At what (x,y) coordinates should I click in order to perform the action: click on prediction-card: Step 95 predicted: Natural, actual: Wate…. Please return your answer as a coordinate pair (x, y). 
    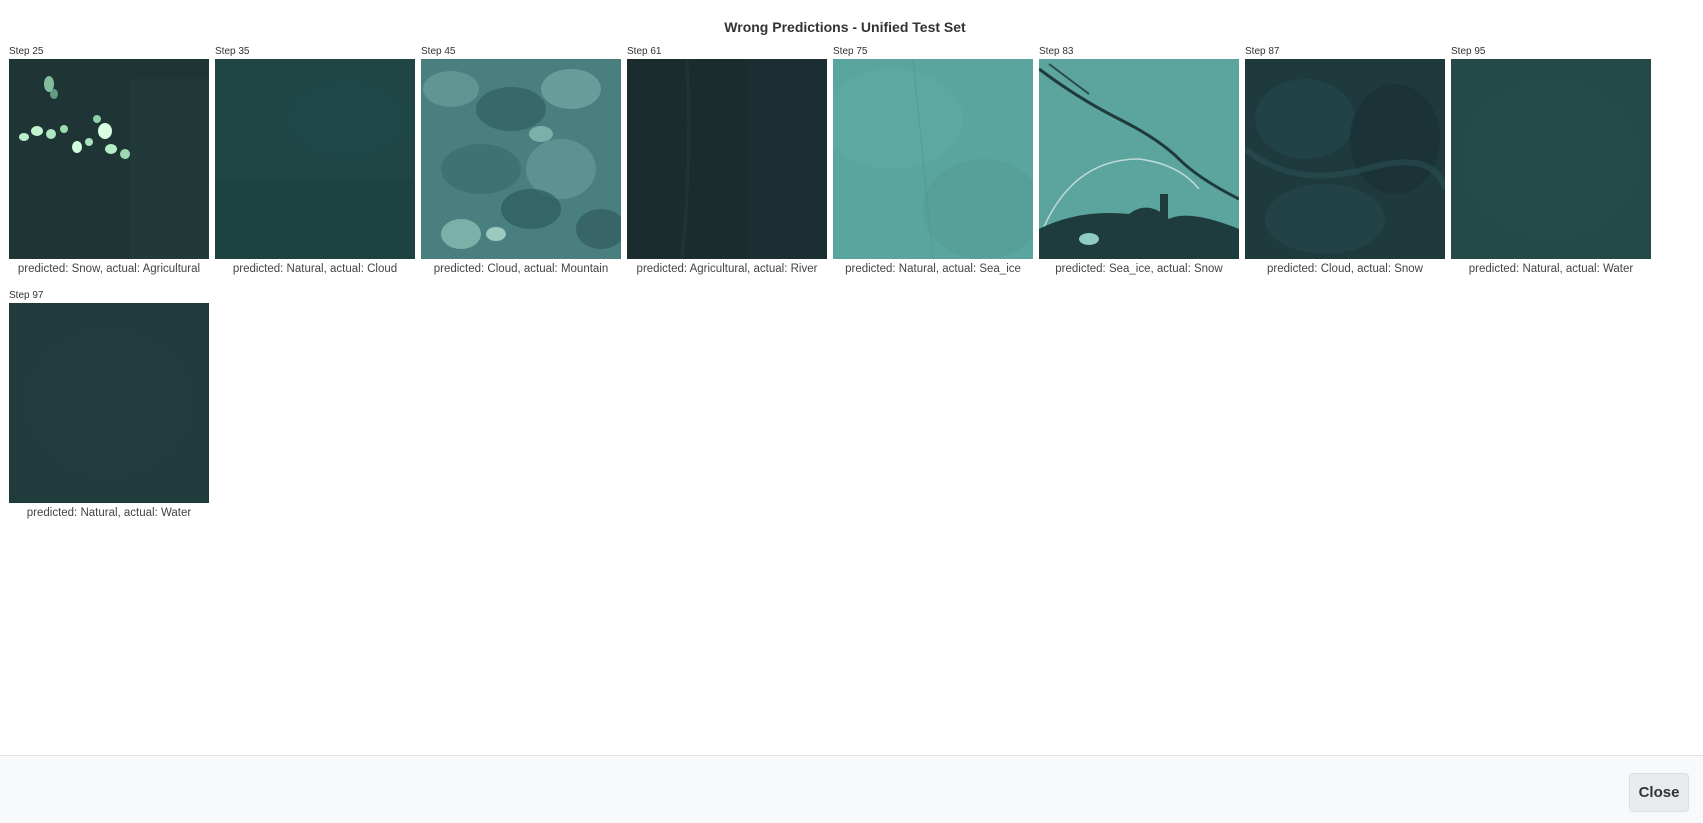
    Looking at the image, I should click on (1551, 162).